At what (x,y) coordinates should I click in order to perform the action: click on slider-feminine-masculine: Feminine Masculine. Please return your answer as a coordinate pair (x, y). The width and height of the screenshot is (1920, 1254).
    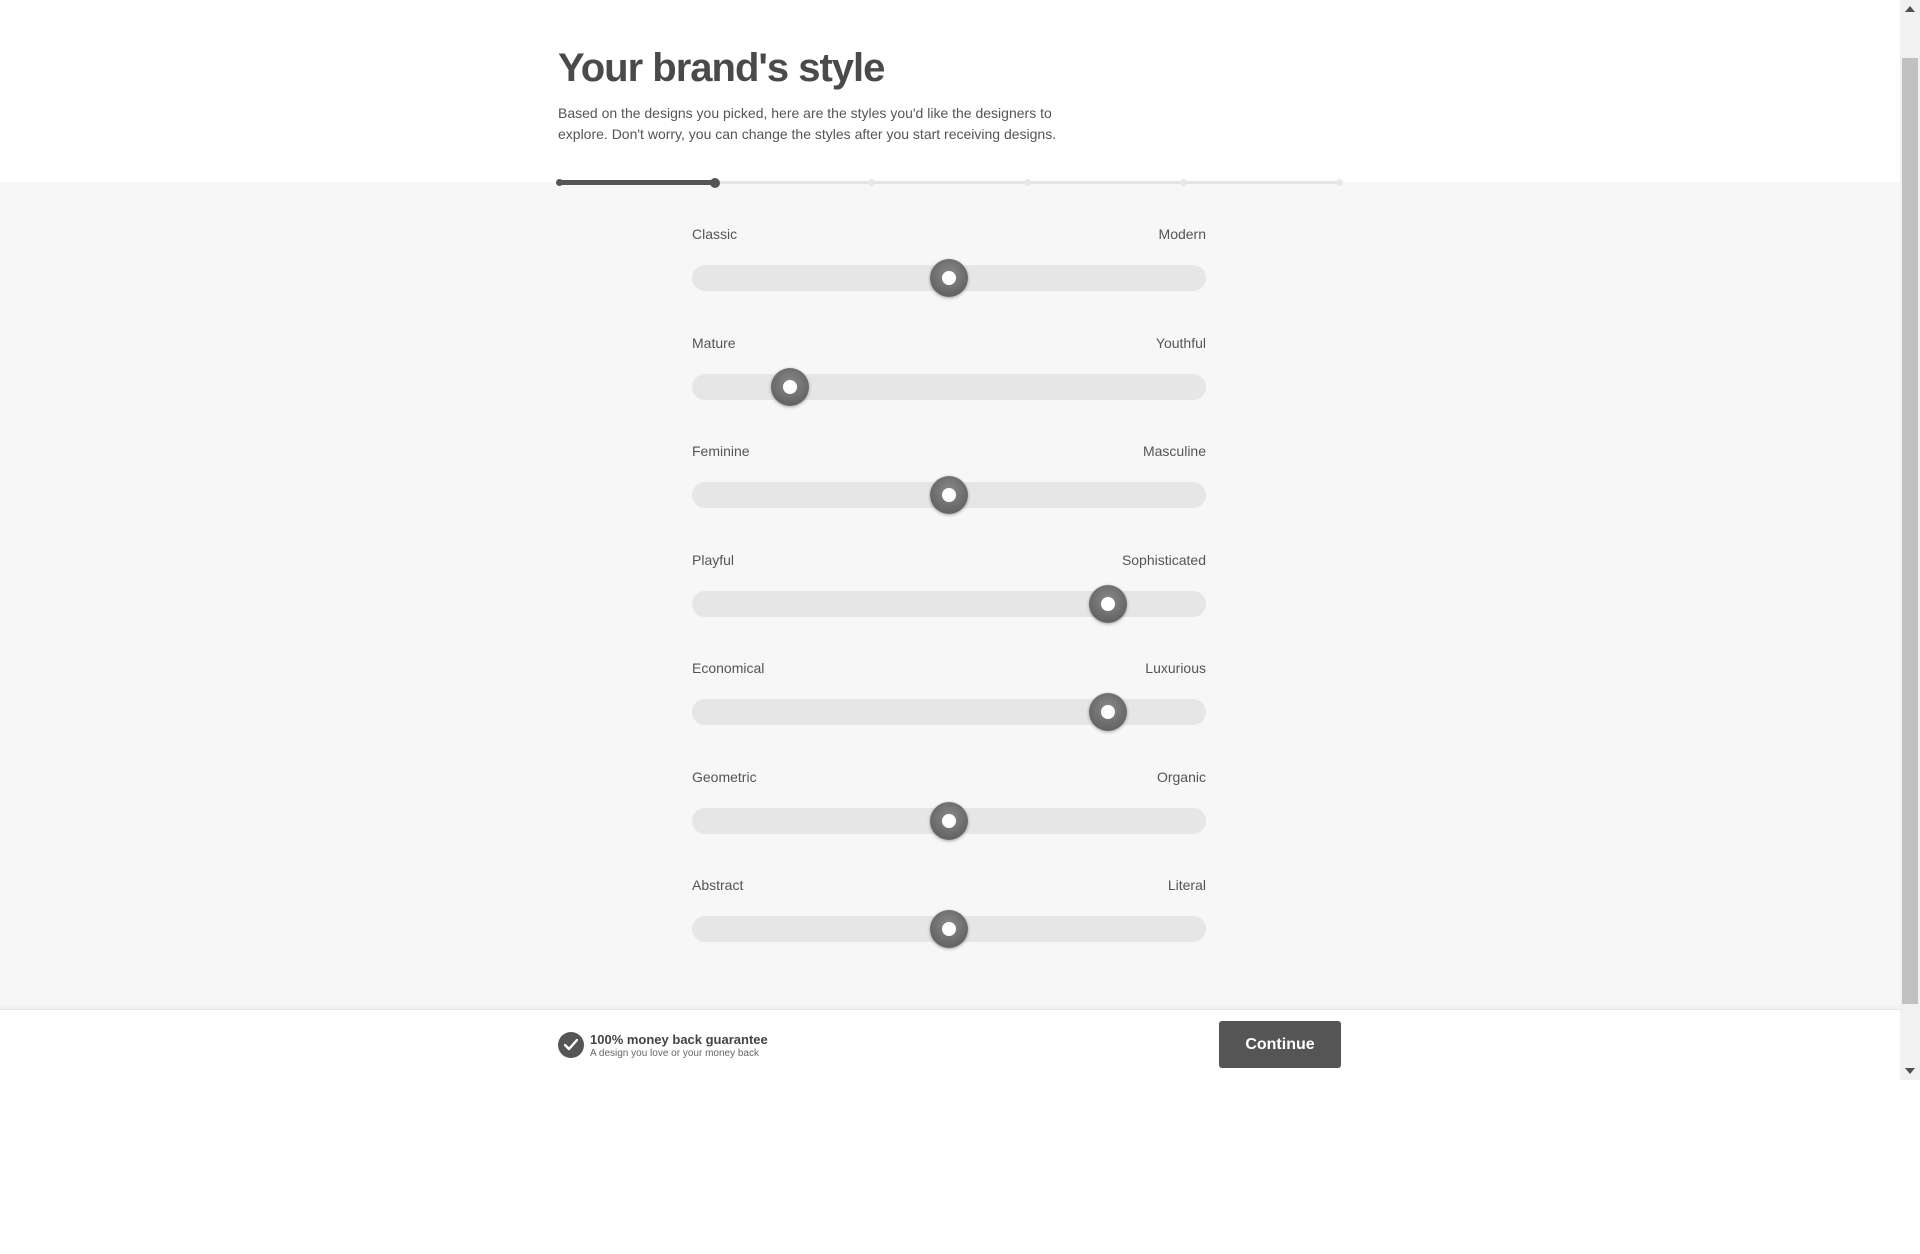
    Looking at the image, I should click on (949, 497).